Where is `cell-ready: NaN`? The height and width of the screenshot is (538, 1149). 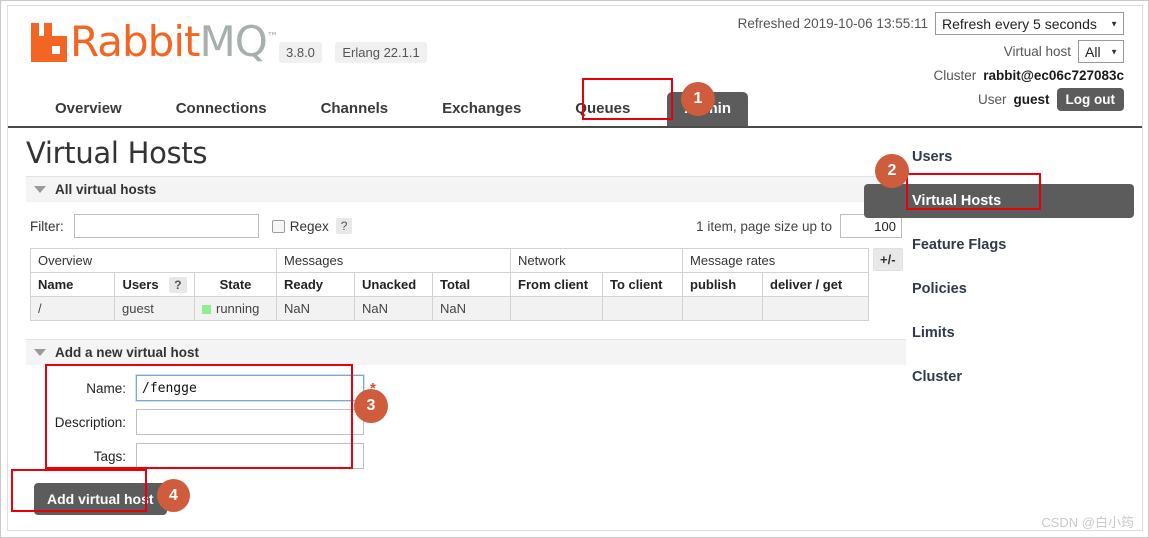 cell-ready: NaN is located at coordinates (315, 308).